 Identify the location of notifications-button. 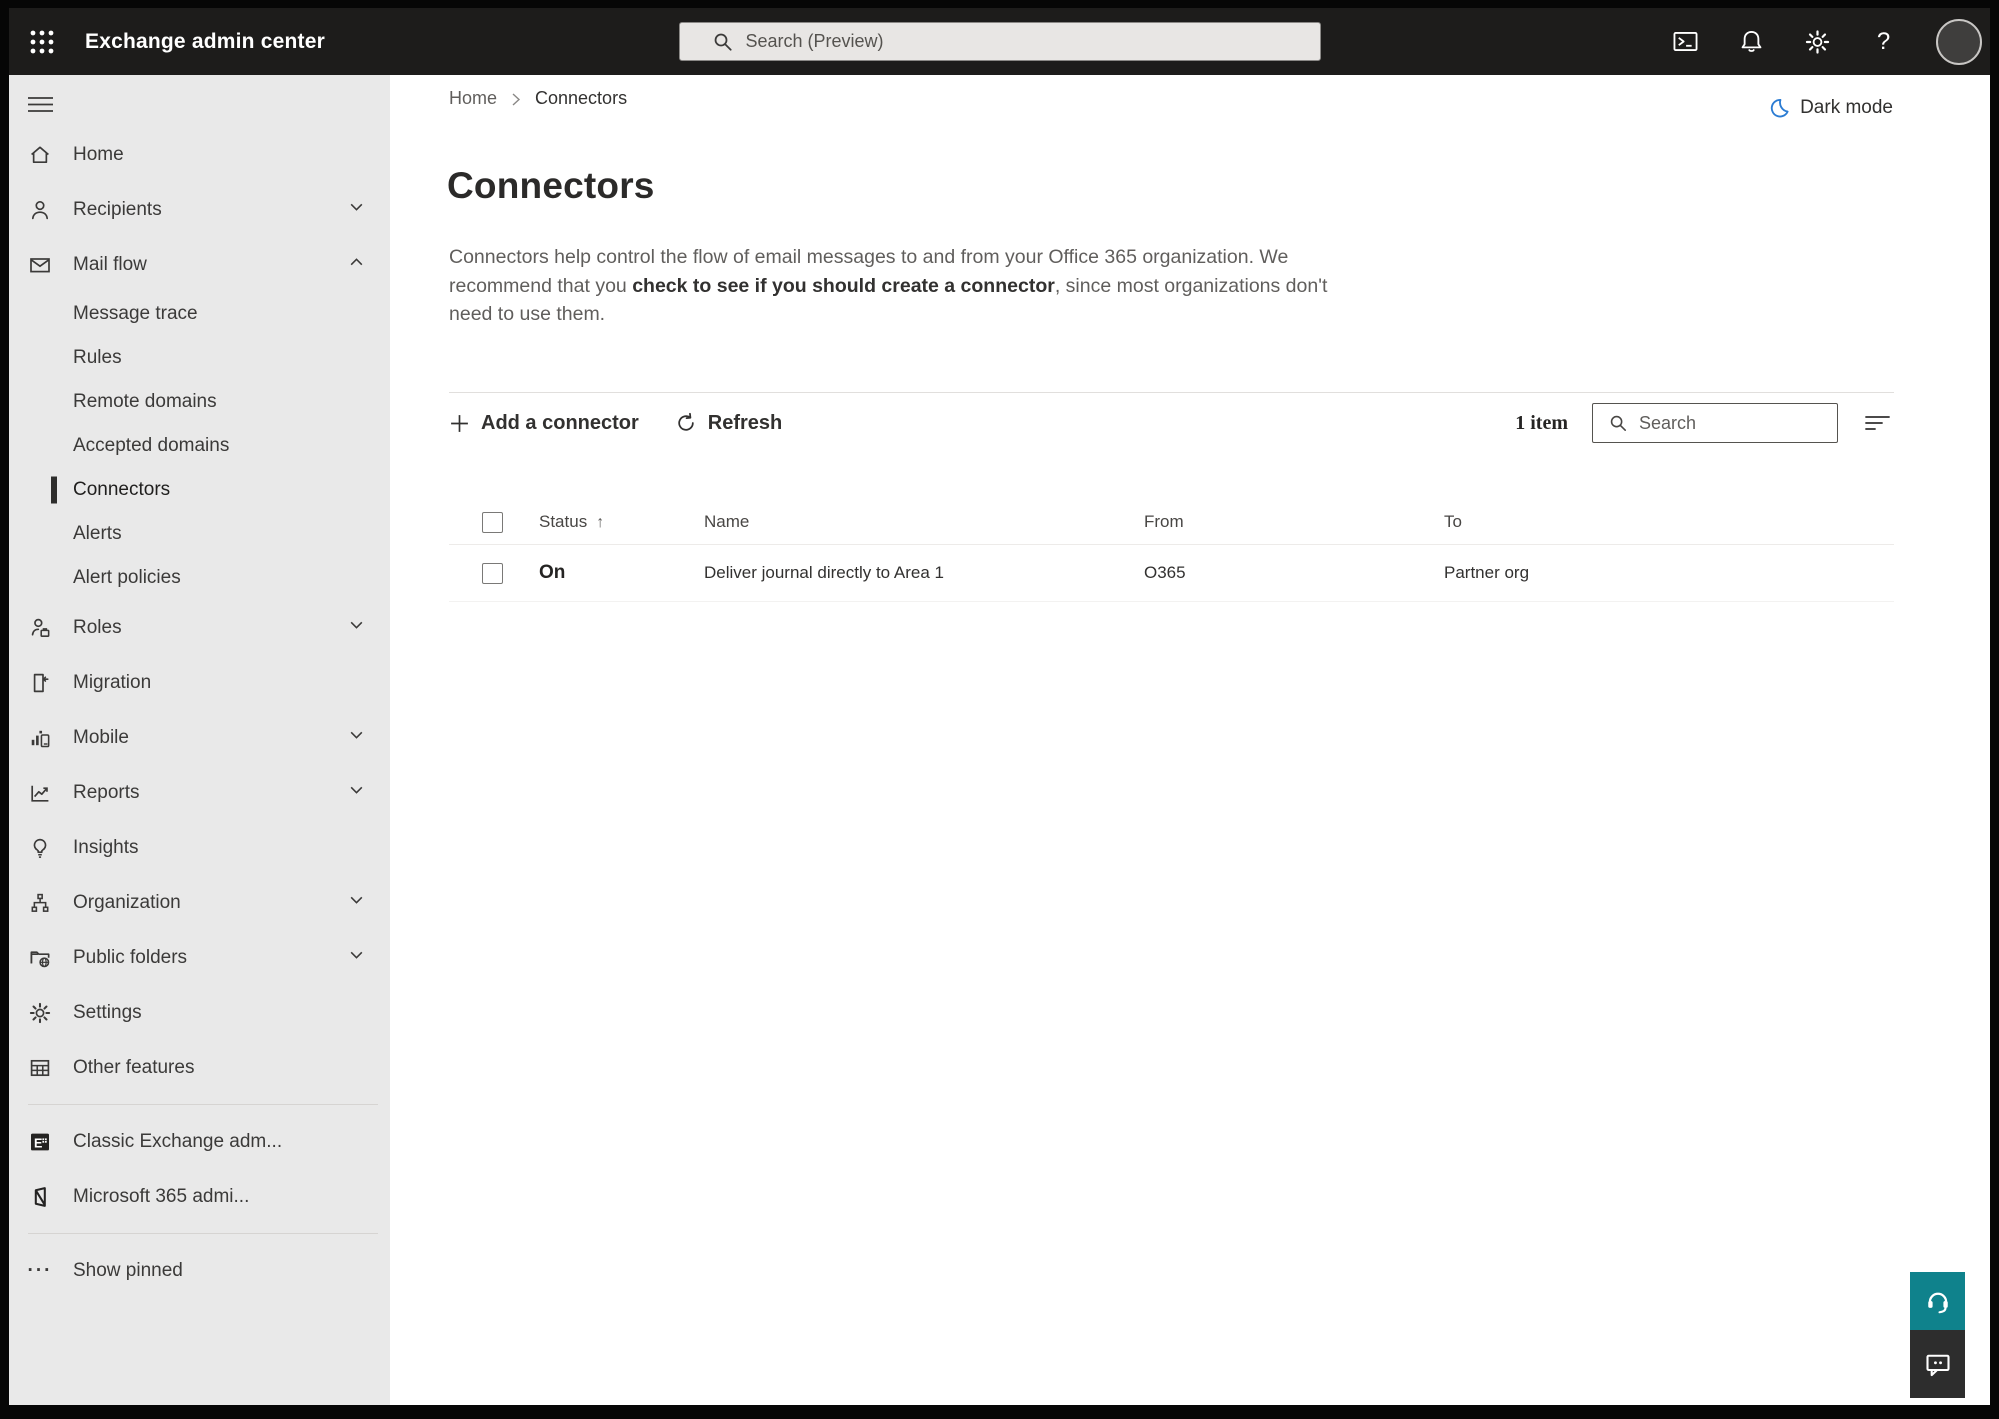
(1751, 41).